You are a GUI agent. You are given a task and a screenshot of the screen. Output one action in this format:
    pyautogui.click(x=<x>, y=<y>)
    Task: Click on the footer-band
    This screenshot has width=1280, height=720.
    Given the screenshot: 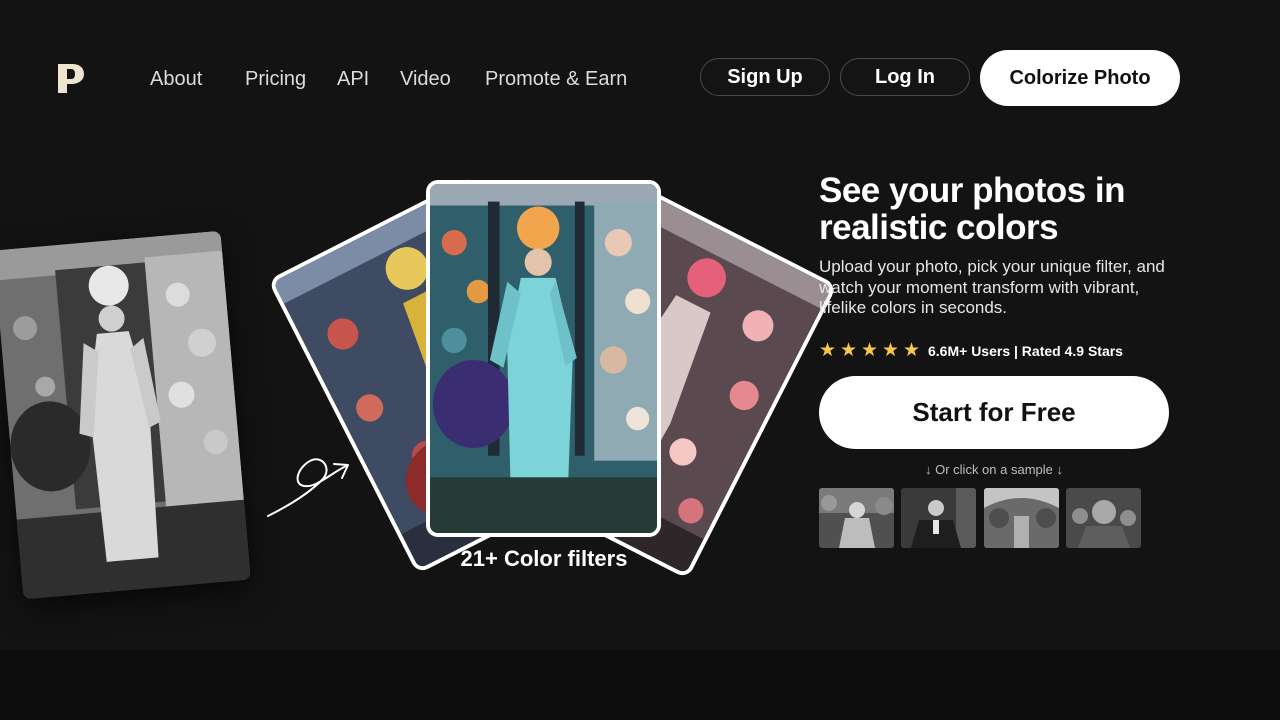 What is the action you would take?
    pyautogui.click(x=640, y=685)
    